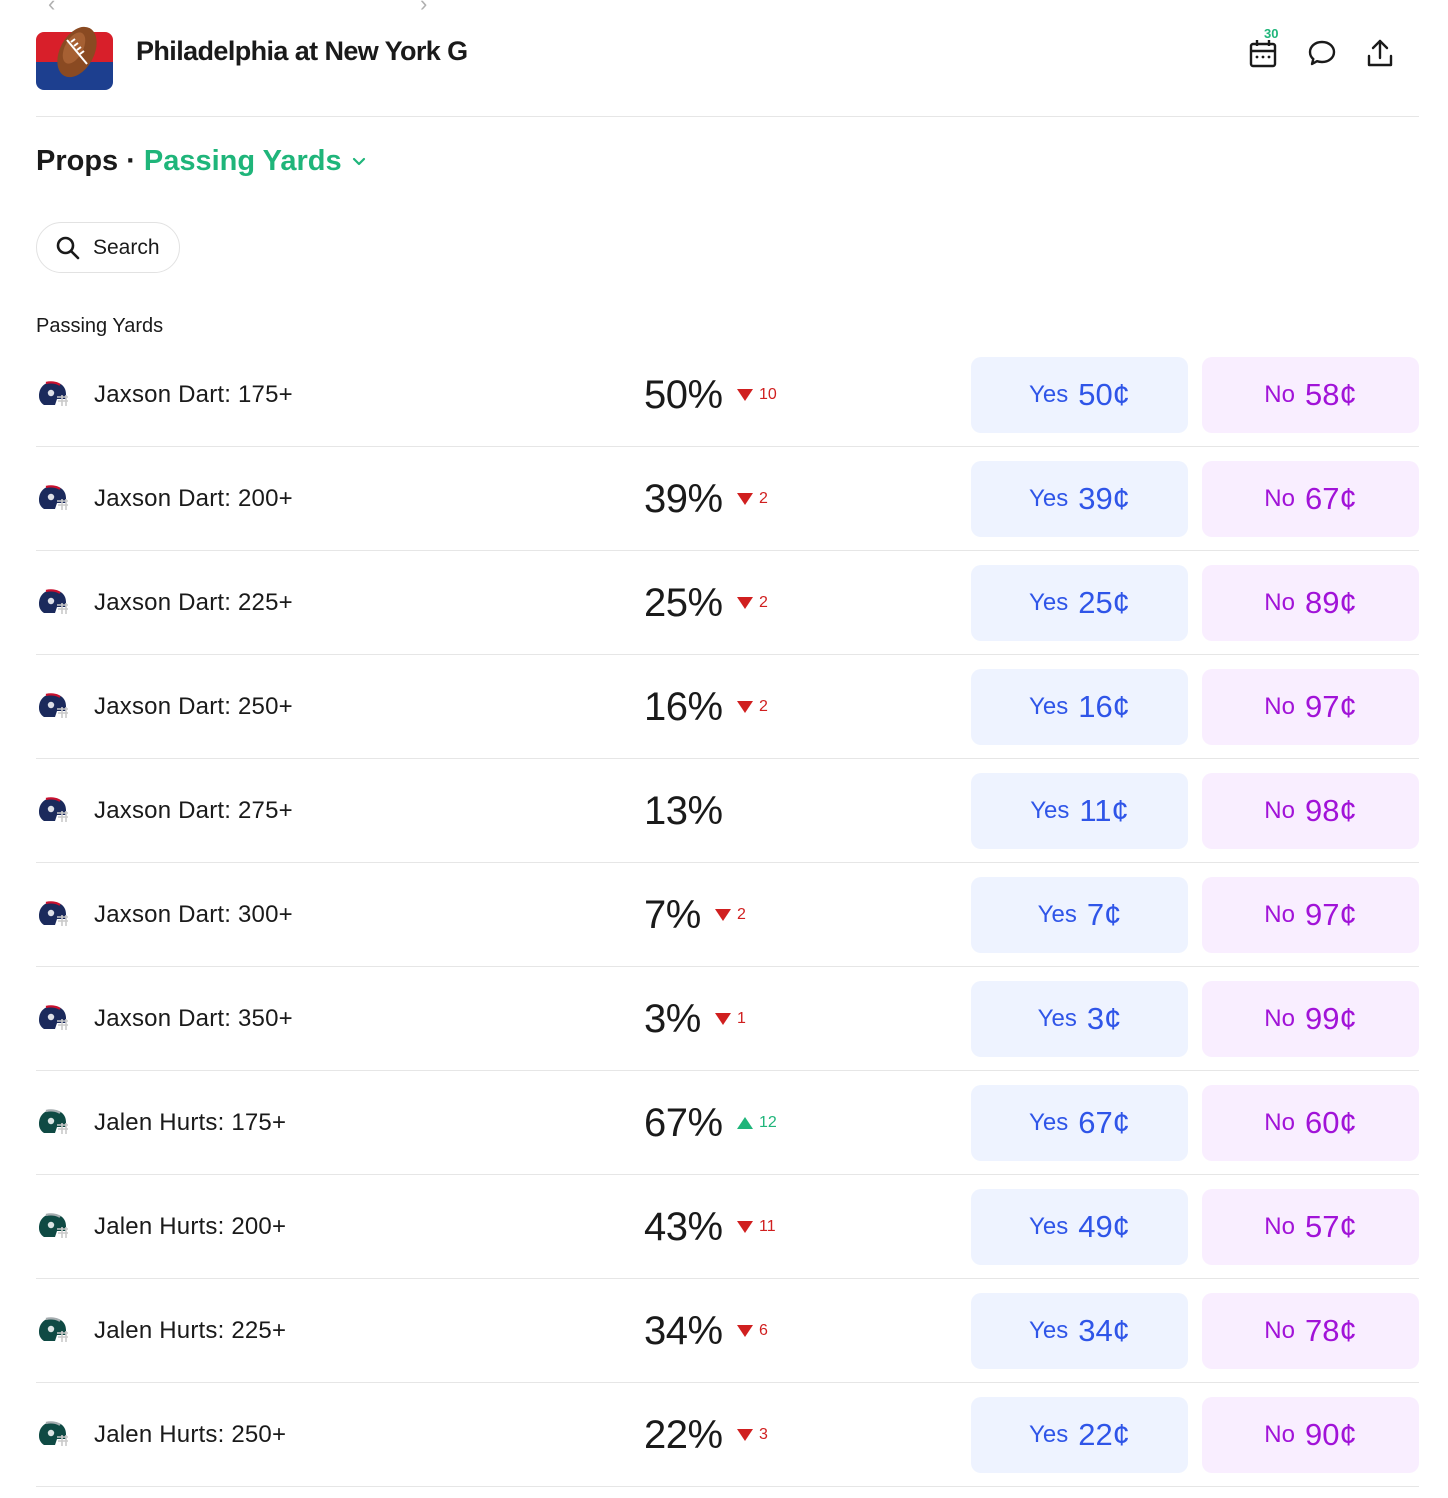 This screenshot has height=1498, width=1448. Describe the element at coordinates (243, 7) in the screenshot. I see `top-nav-arrows: ‹ ›` at that location.